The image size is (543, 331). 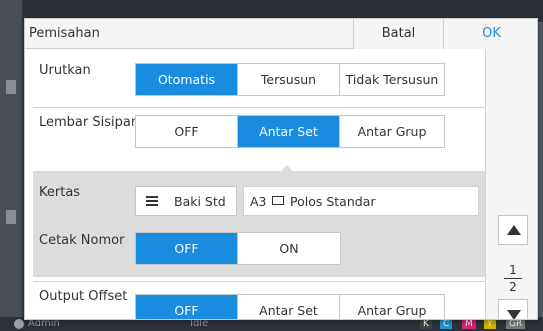 What do you see at coordinates (392, 307) in the screenshot?
I see `output-offset-option-per-group: Antar Grup` at bounding box center [392, 307].